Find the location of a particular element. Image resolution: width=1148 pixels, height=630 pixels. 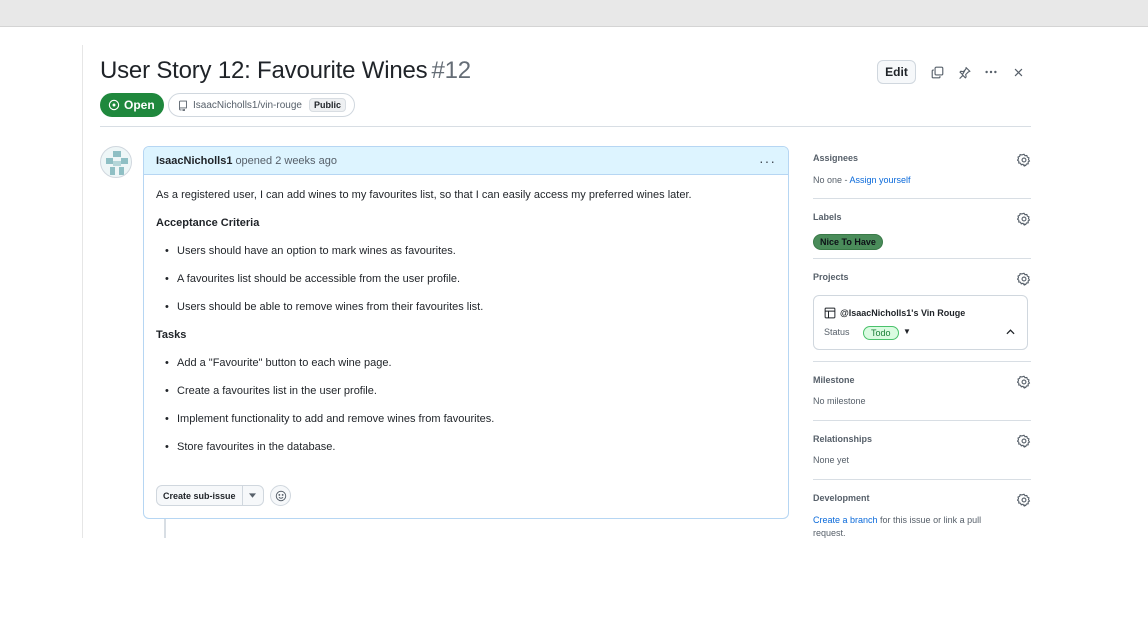

project-name: @IsaacNicholls1's Vin Rouge is located at coordinates (894, 313).